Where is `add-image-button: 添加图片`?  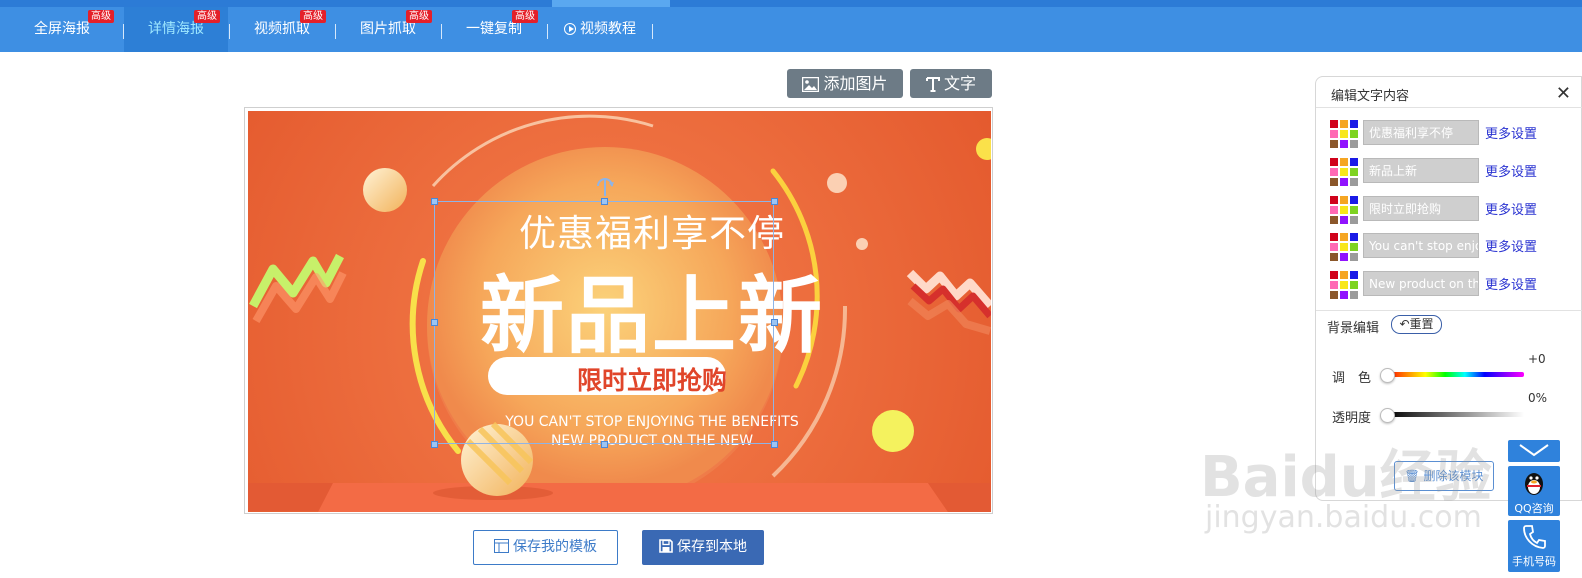 add-image-button: 添加图片 is located at coordinates (845, 83).